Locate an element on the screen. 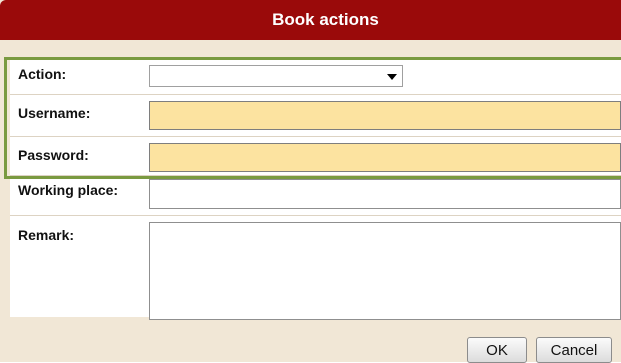 This screenshot has width=621, height=363. working-place-input is located at coordinates (385, 194).